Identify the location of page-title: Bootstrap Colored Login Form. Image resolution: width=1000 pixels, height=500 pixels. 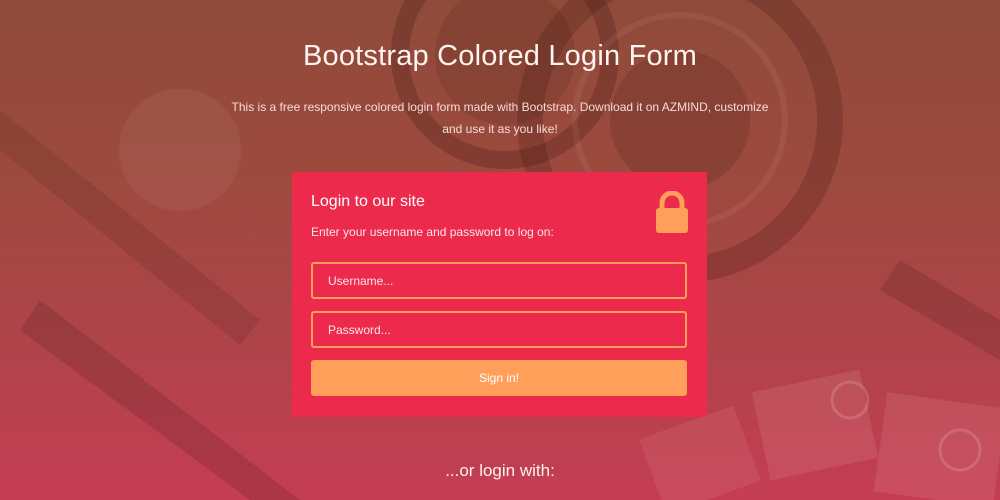
(500, 56).